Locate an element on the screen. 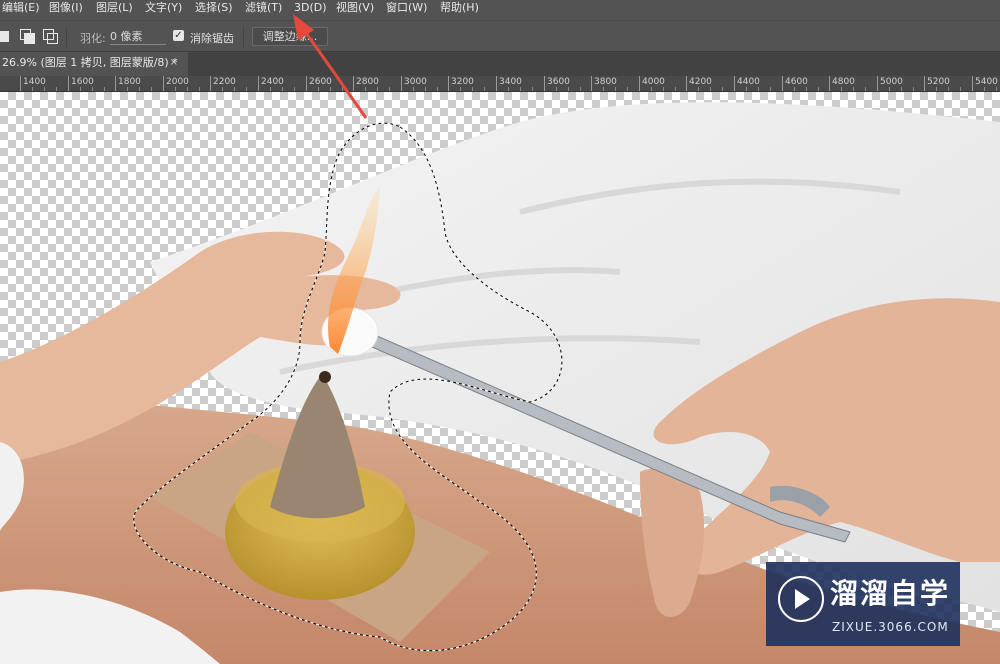  ruler-label: 4600 is located at coordinates (796, 82).